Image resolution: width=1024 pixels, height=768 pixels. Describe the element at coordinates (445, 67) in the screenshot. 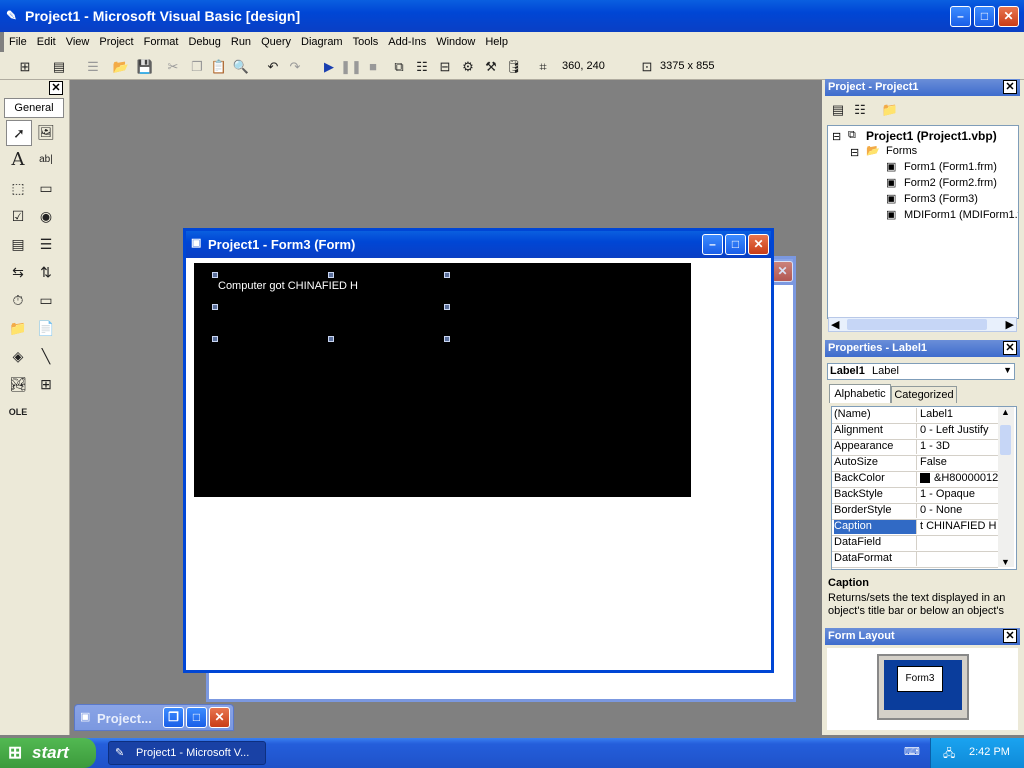

I see `form-layout-icon: ⊟` at that location.